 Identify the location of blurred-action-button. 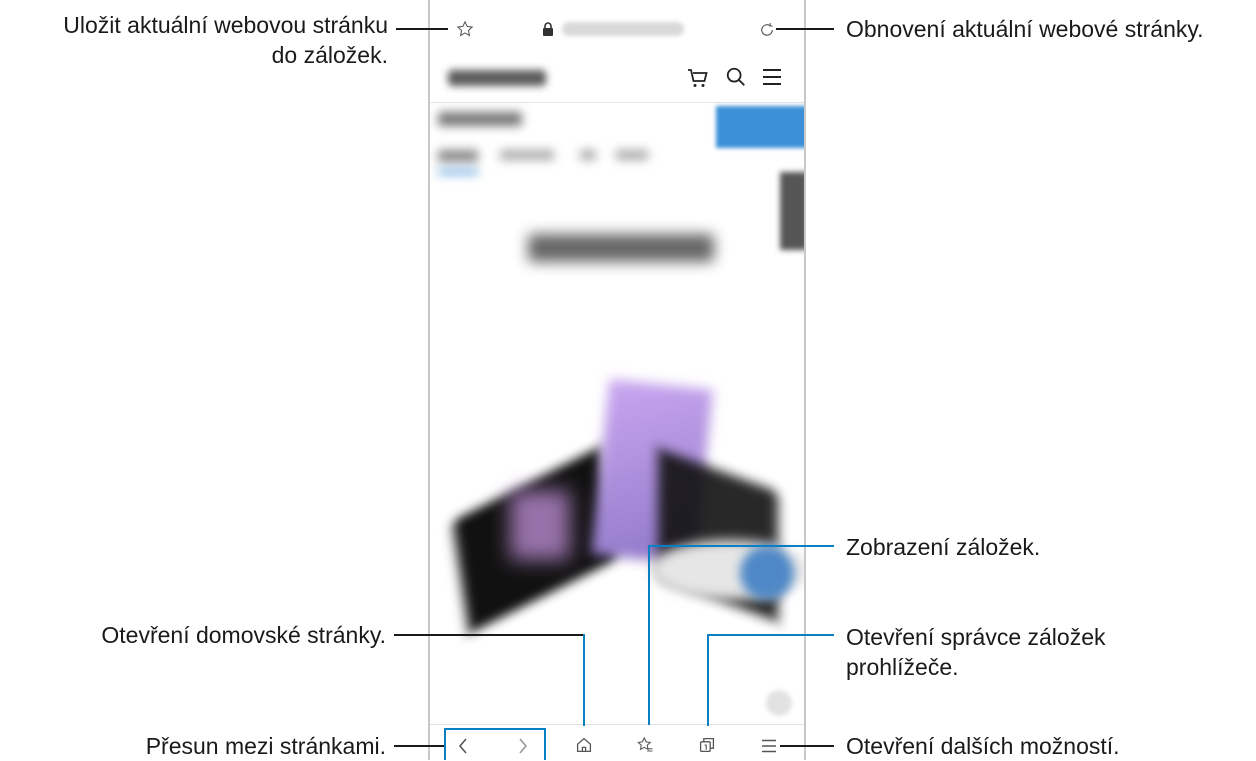
(760, 127).